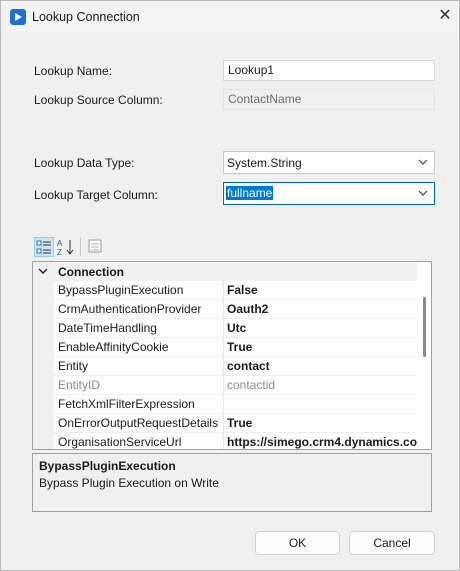 This screenshot has width=460, height=571. I want to click on grid-gutter, so click(43, 365).